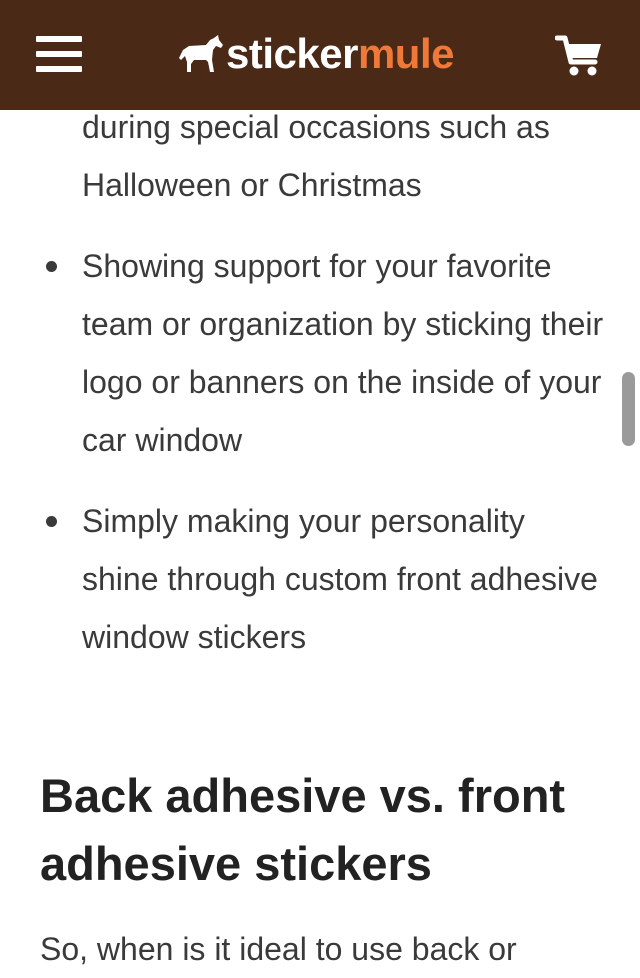  What do you see at coordinates (628, 409) in the screenshot?
I see `scrollbar-thumb` at bounding box center [628, 409].